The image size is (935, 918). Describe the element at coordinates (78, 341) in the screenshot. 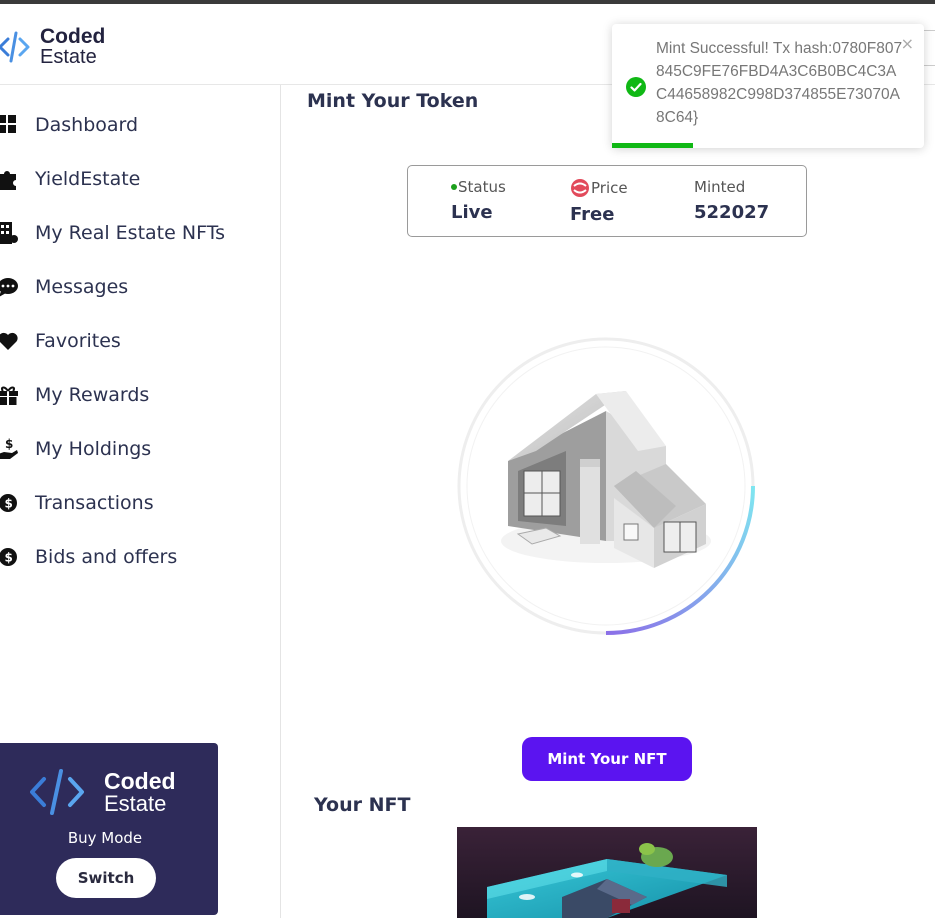

I see `sidebar-item-label: Favorites` at that location.